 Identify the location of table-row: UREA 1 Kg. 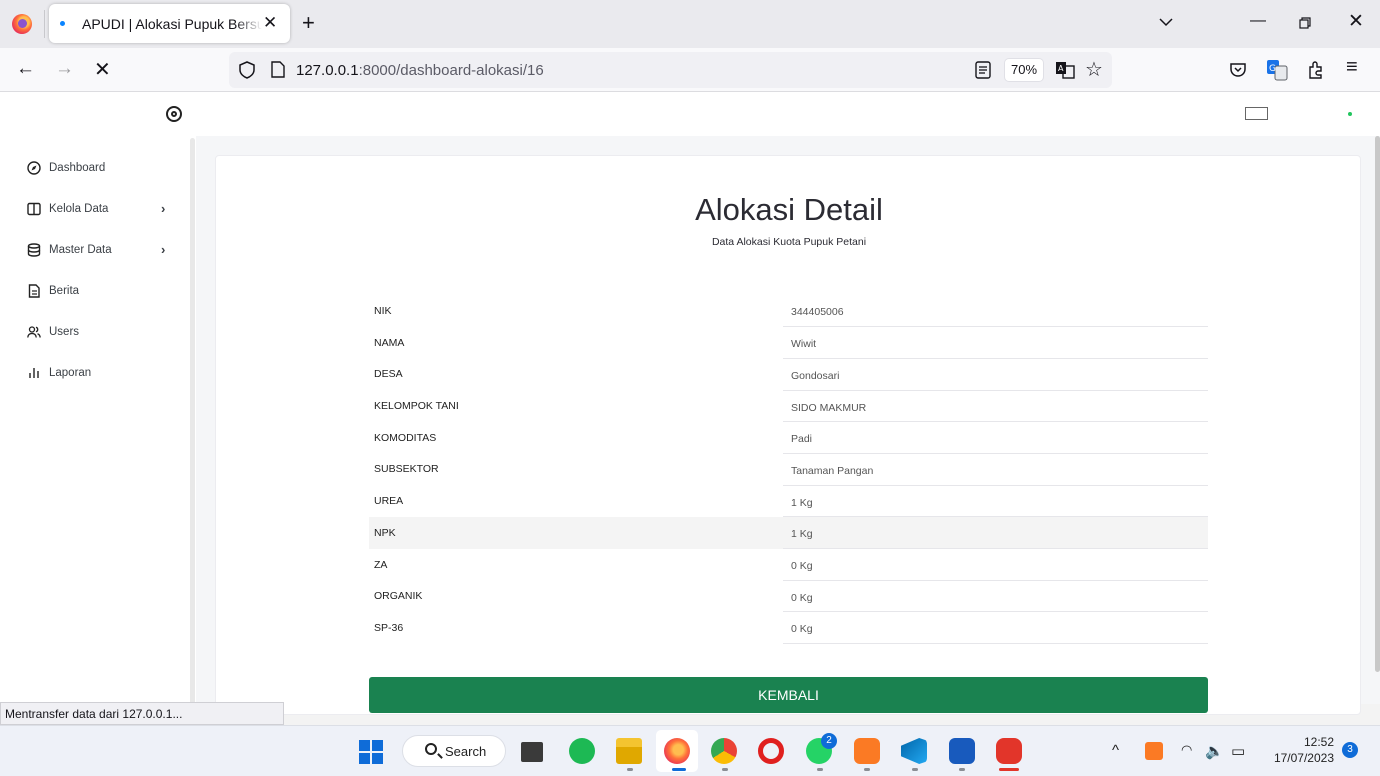
(788, 501).